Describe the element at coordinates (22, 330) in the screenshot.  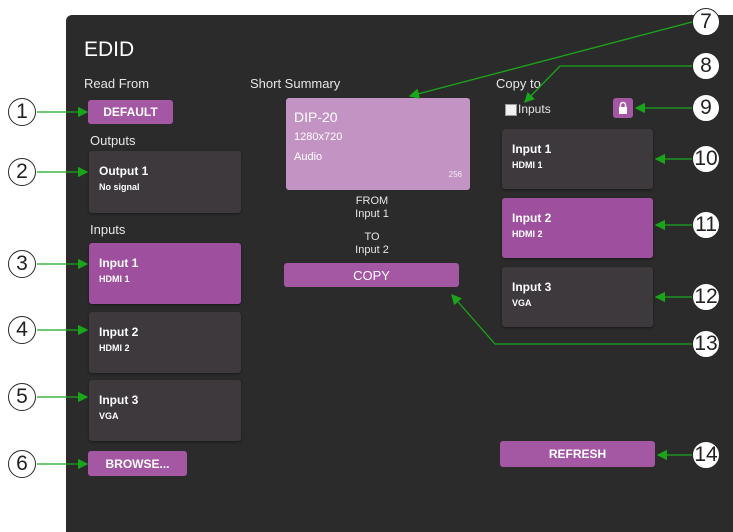
I see `callout-4: 4` at that location.